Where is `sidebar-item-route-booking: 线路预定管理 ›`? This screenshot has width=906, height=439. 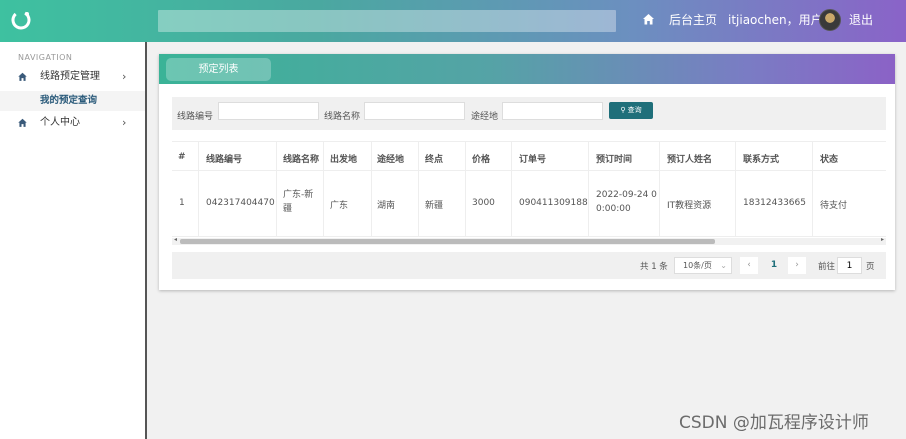
sidebar-item-route-booking: 线路预定管理 › is located at coordinates (72, 77).